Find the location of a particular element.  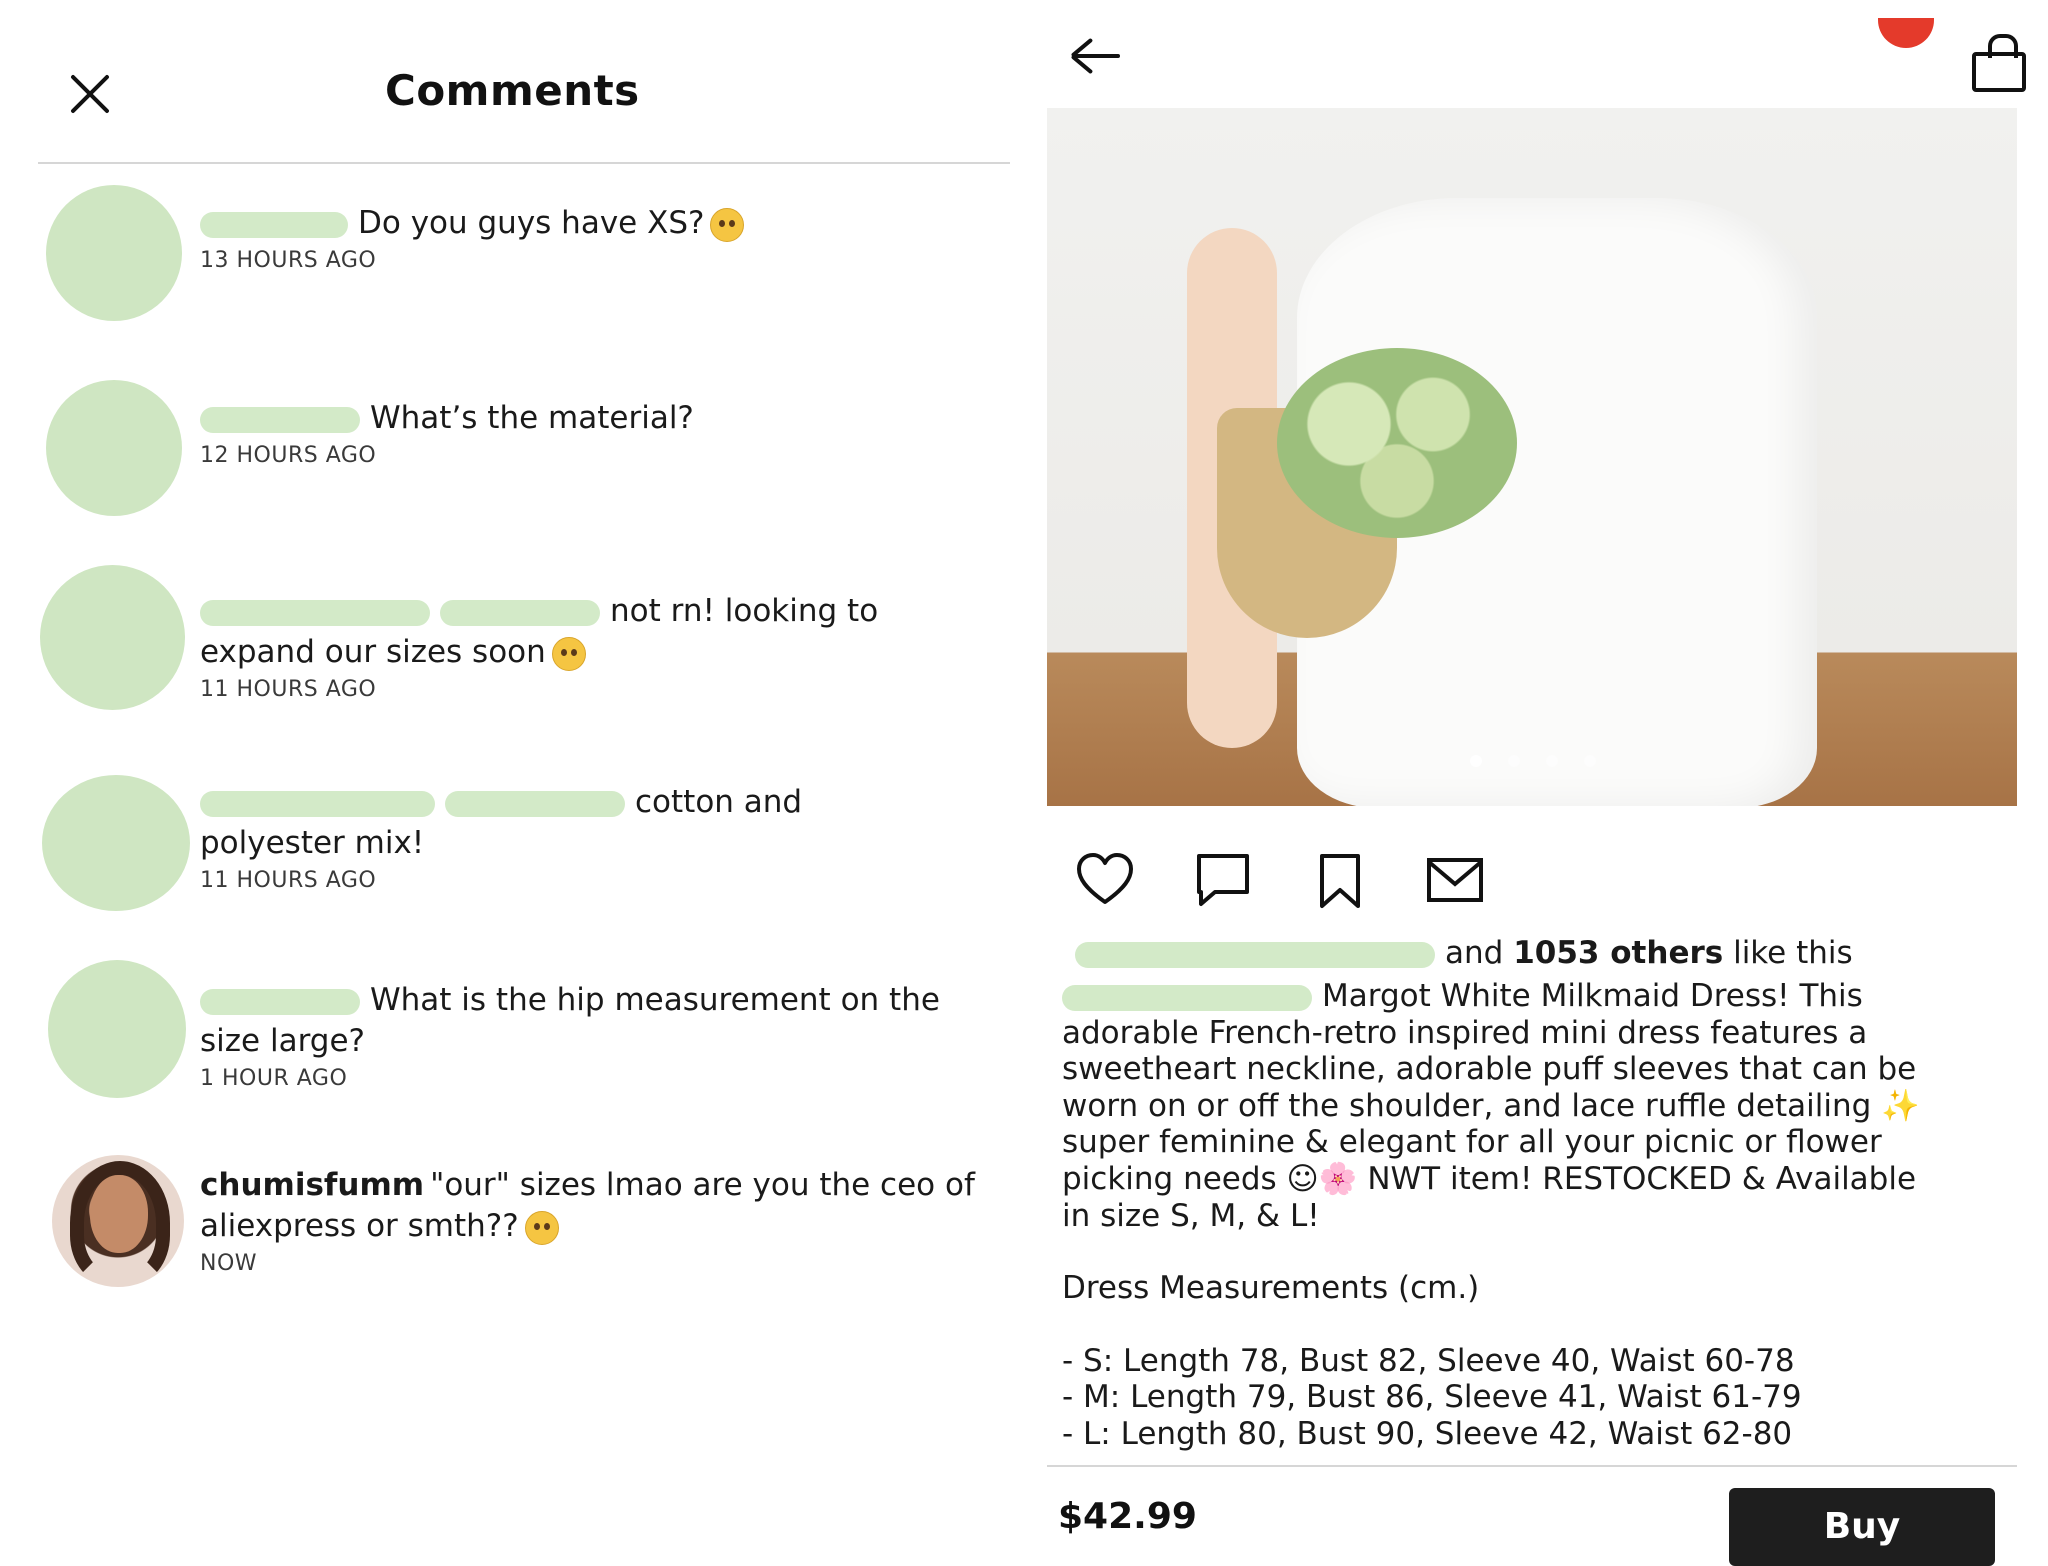

comment-timestamp: 12 HOURS AGO is located at coordinates (288, 455).